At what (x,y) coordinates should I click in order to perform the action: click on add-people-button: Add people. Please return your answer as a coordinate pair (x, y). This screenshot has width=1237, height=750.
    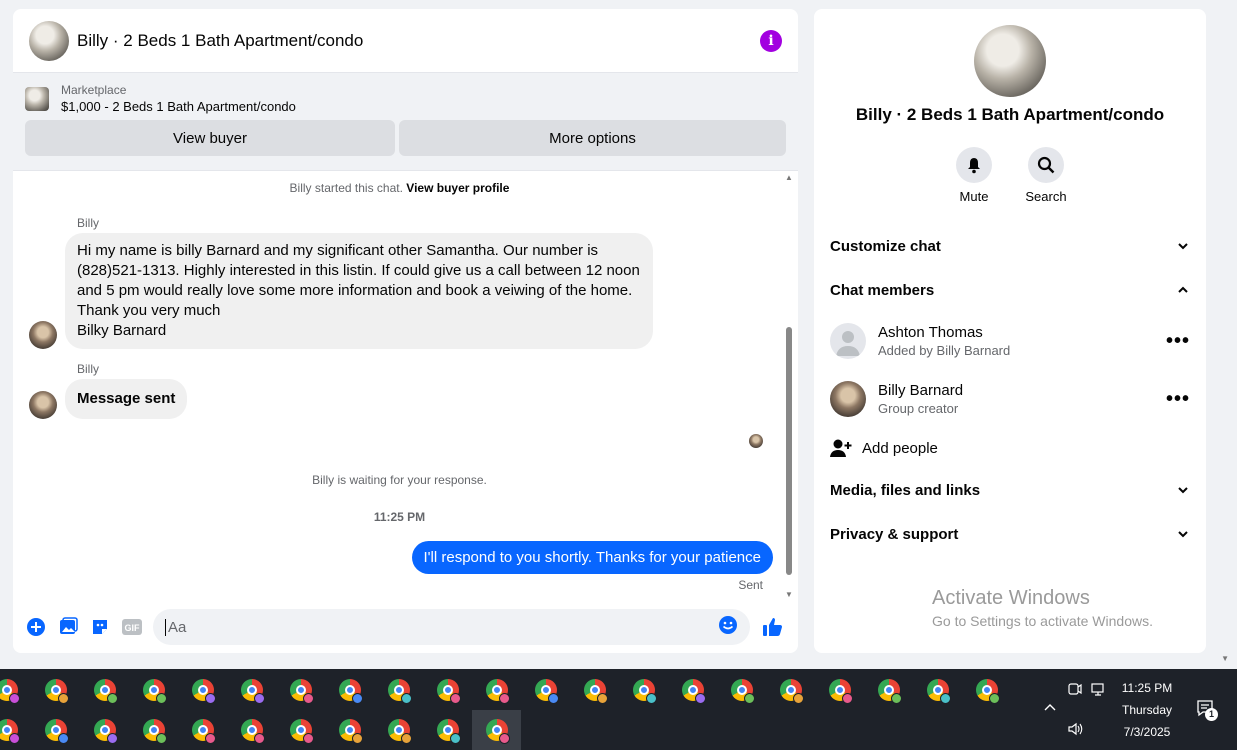
    Looking at the image, I should click on (1010, 448).